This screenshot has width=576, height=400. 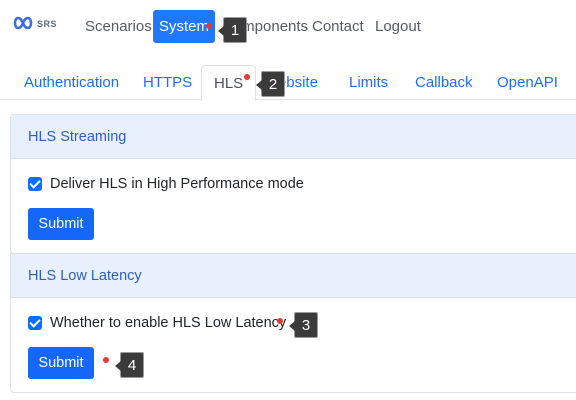 What do you see at coordinates (177, 184) in the screenshot?
I see `high-performance-label: Deliver HLS in High Performance mode` at bounding box center [177, 184].